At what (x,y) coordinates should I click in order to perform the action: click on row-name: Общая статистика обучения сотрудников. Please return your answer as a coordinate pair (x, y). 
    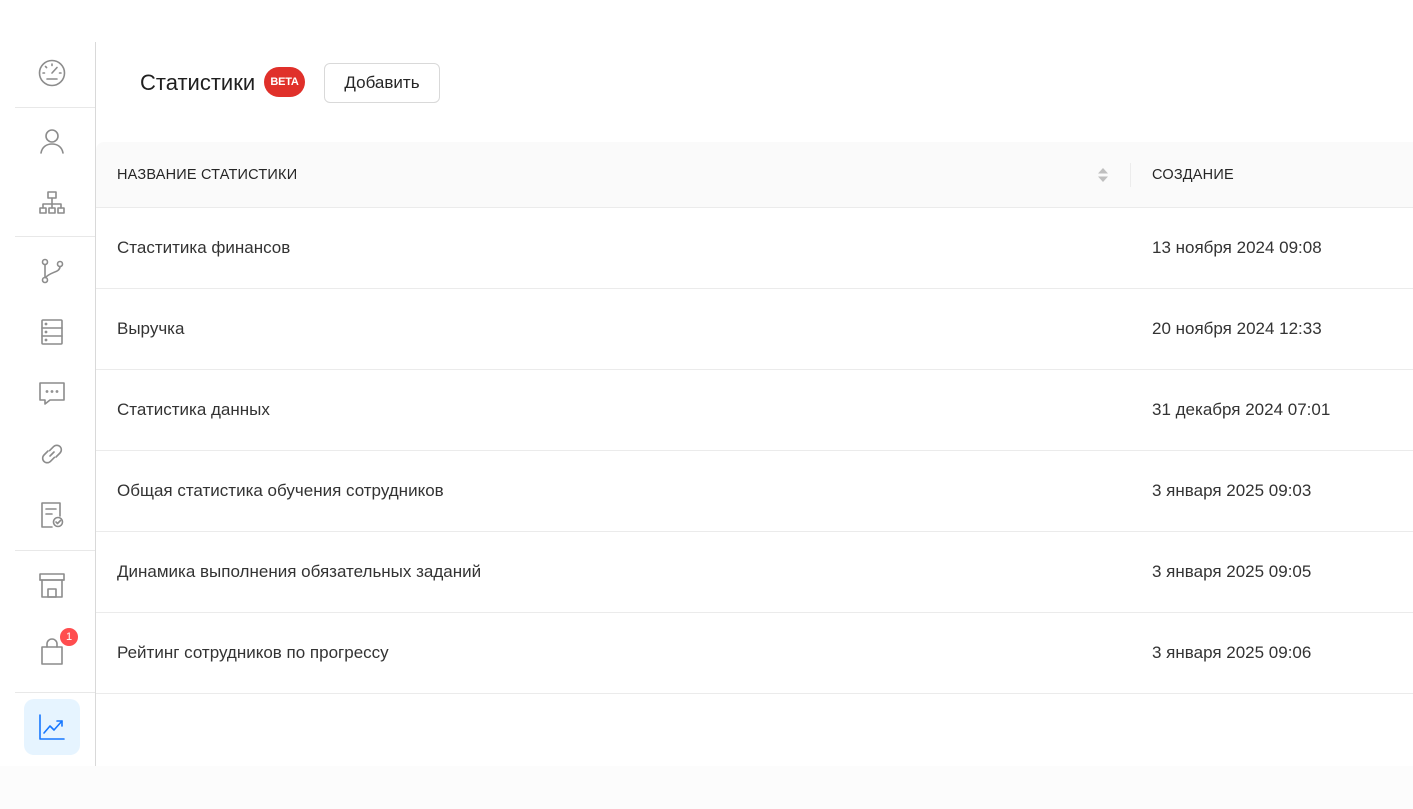
    Looking at the image, I should click on (280, 490).